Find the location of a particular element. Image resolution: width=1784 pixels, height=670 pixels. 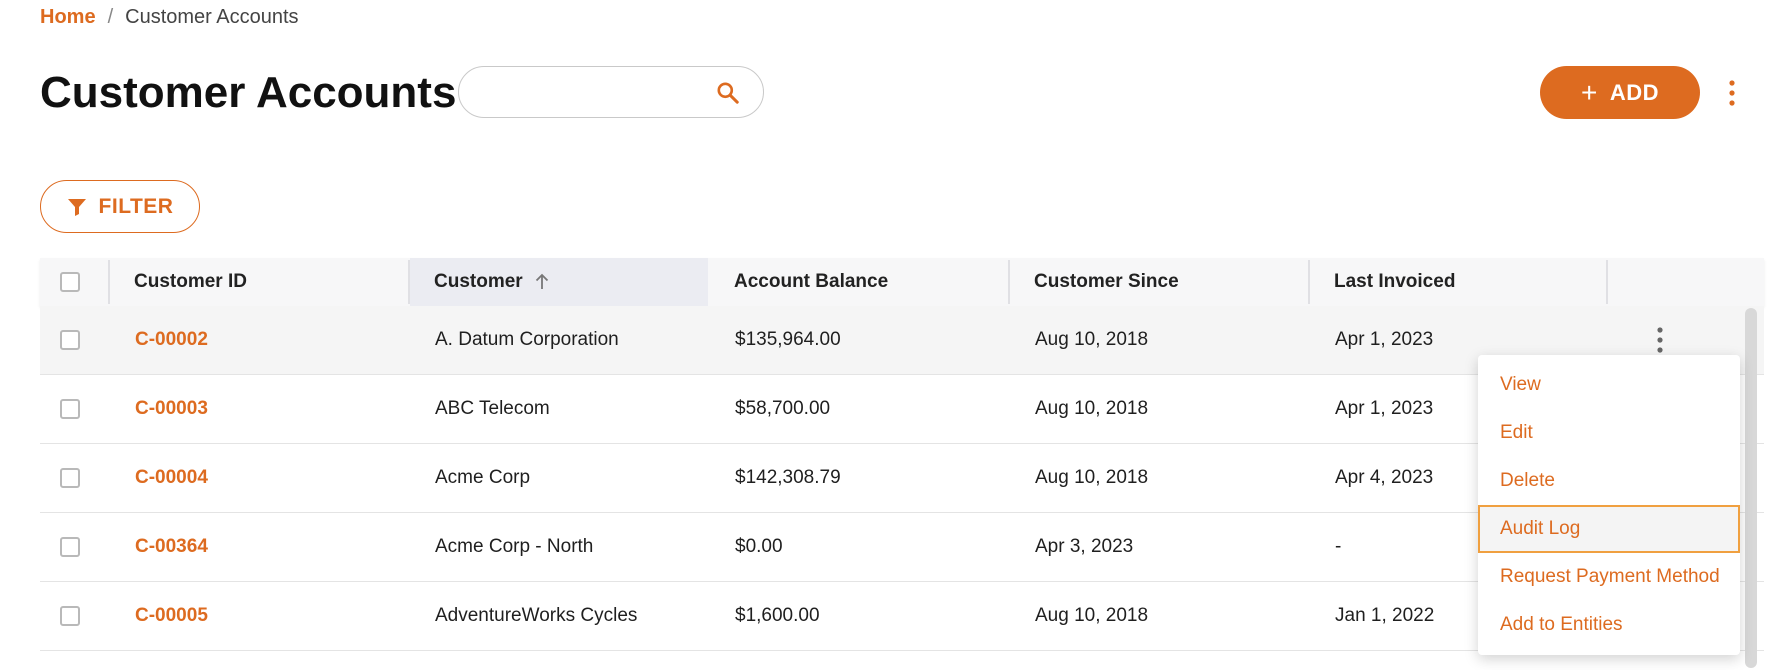

customer-name: Acme Corp - North is located at coordinates (514, 546).